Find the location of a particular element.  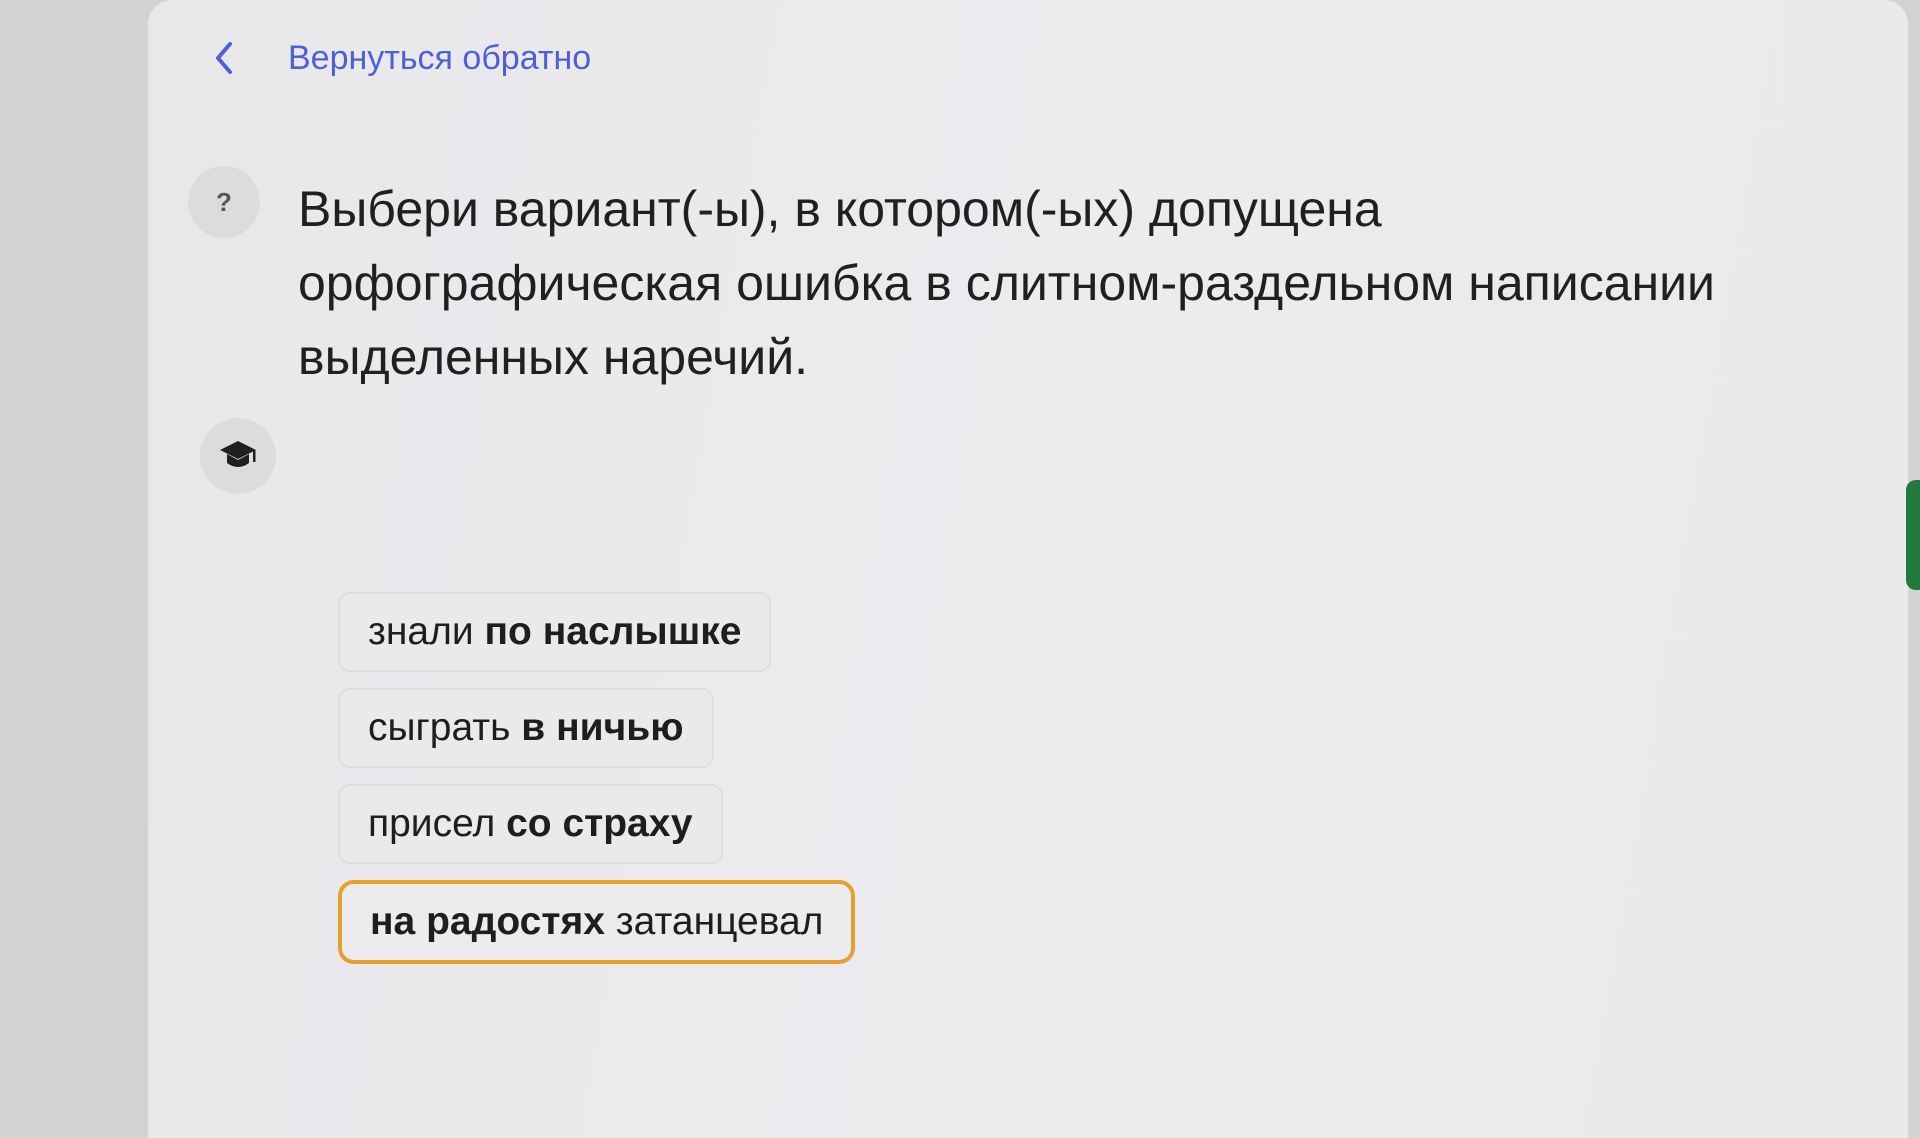

option-adverb: на радостях is located at coordinates (487, 921).